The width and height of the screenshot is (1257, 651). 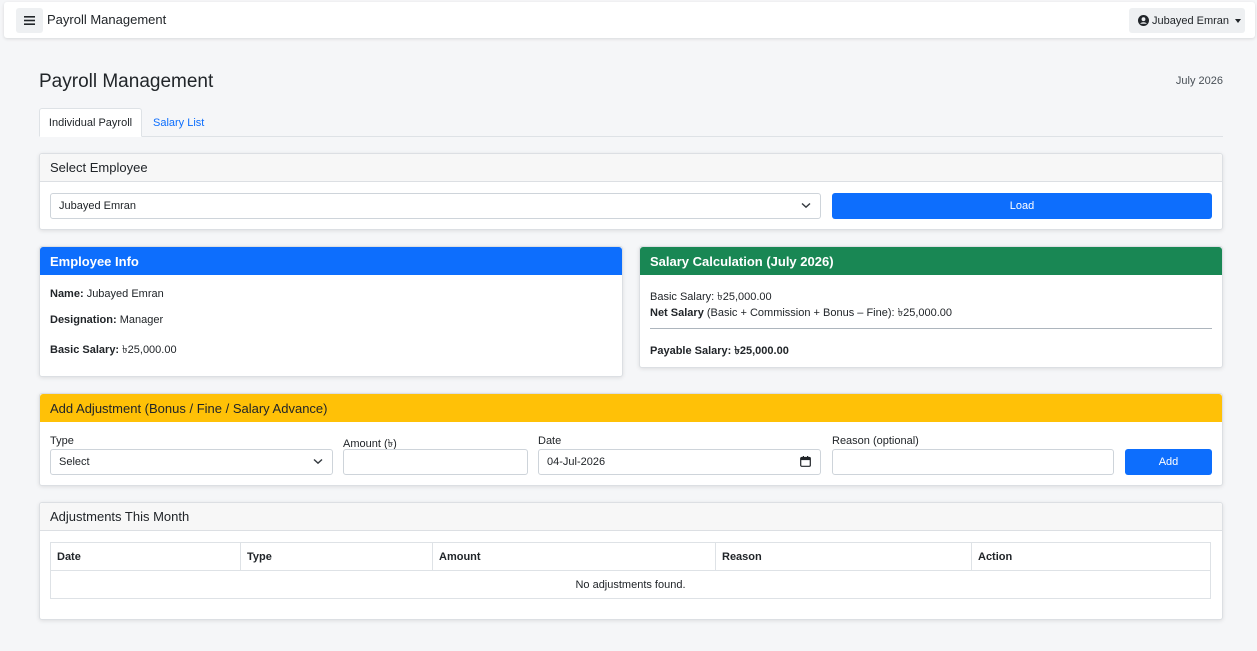 I want to click on card-title: Select Employee, so click(x=631, y=168).